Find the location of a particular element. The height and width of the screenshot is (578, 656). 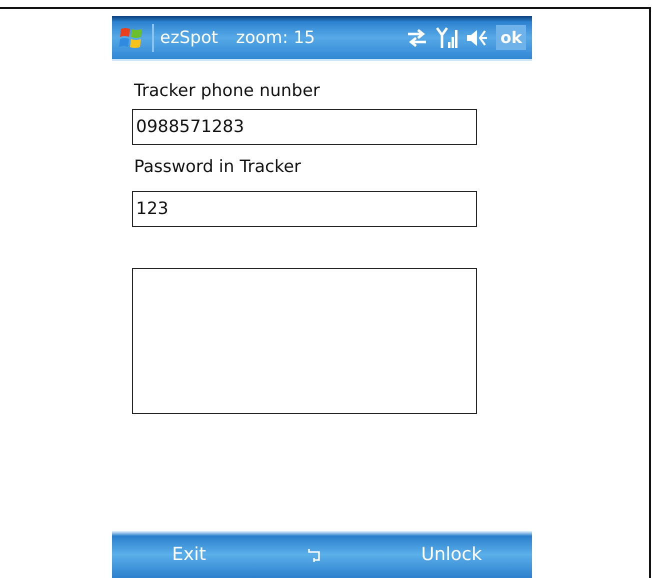

field-label: Password in Tracker is located at coordinates (218, 167).